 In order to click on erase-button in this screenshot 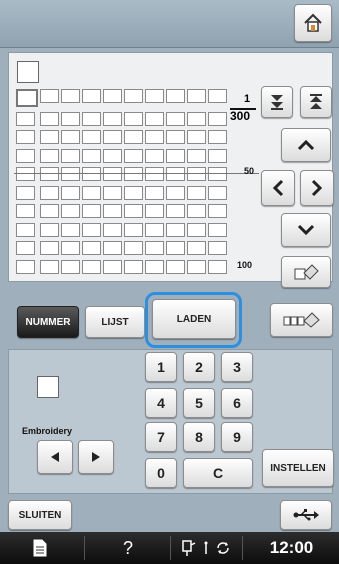, I will do `click(306, 272)`.